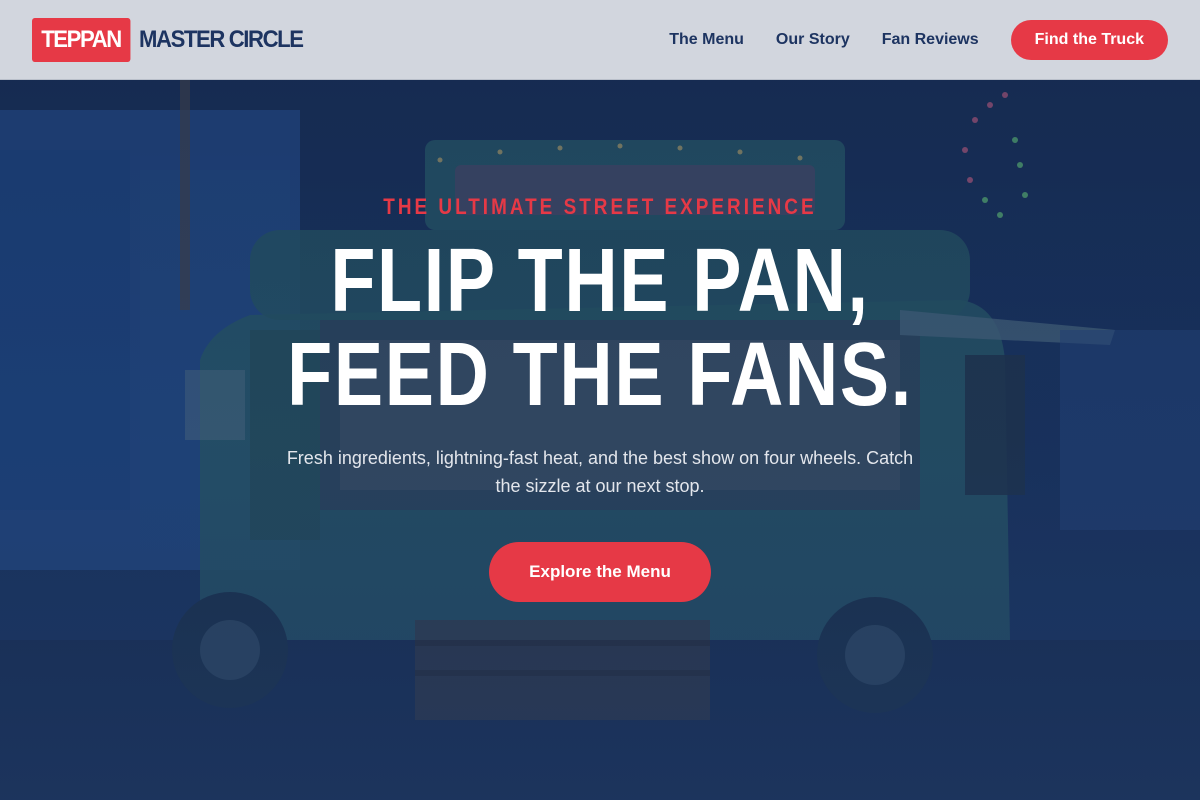 The width and height of the screenshot is (1200, 800). What do you see at coordinates (600, 375) in the screenshot?
I see `hero-headline-line-2: FEED THE FANS.` at bounding box center [600, 375].